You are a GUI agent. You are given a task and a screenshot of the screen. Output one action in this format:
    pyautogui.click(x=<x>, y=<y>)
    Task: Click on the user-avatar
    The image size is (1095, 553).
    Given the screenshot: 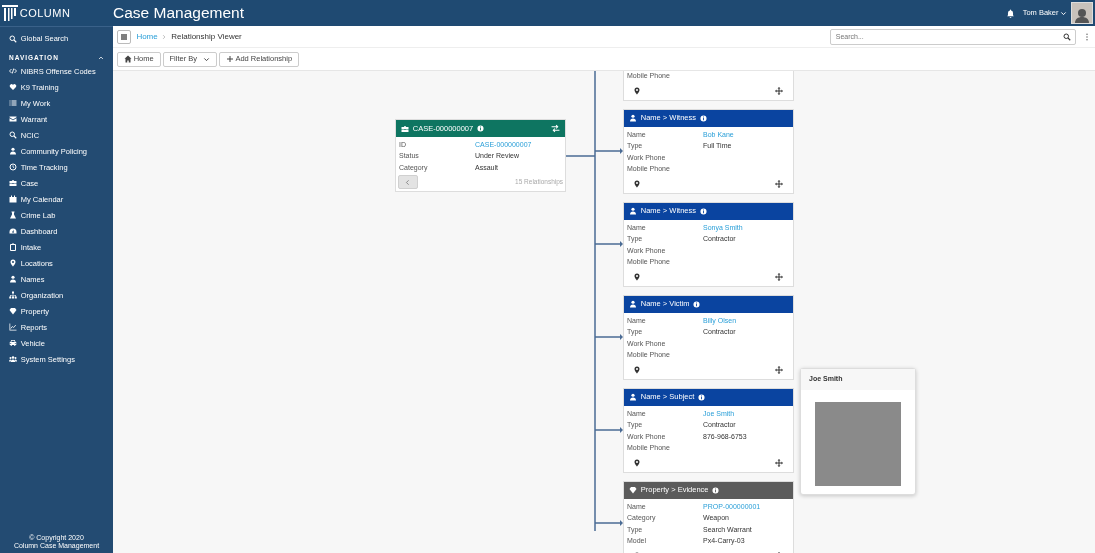 What is the action you would take?
    pyautogui.click(x=1082, y=13)
    